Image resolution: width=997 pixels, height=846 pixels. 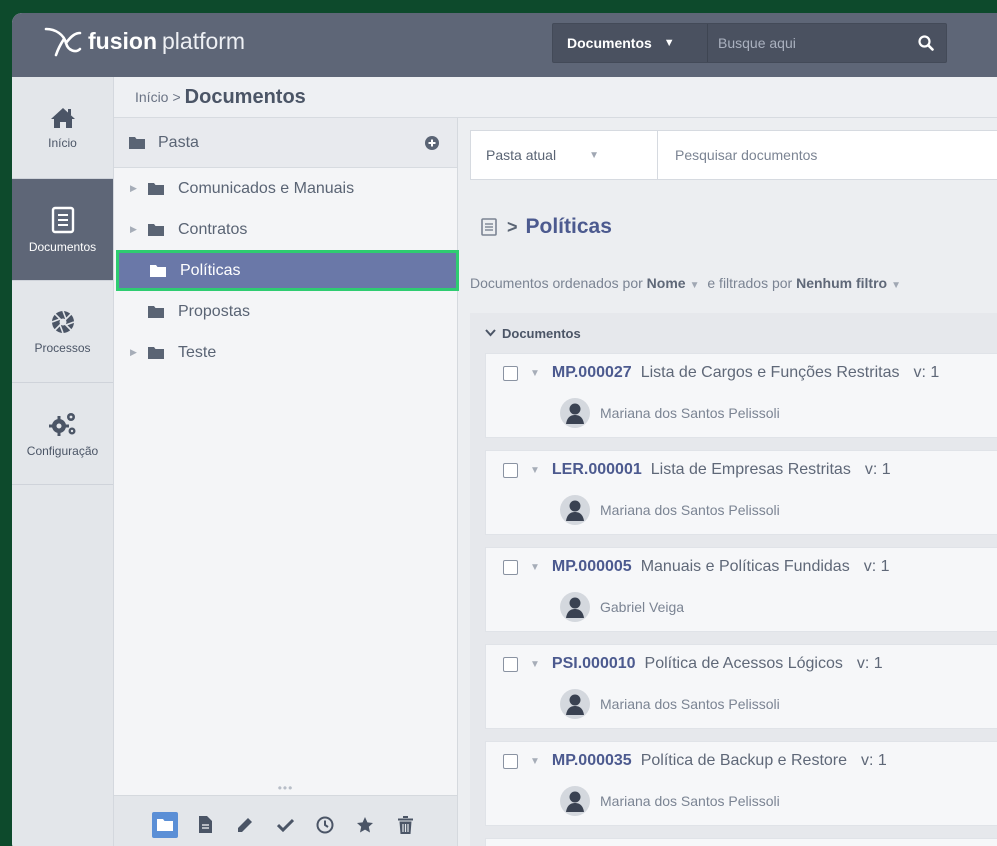 I want to click on folder-item-propostas: Propostas, so click(x=285, y=311).